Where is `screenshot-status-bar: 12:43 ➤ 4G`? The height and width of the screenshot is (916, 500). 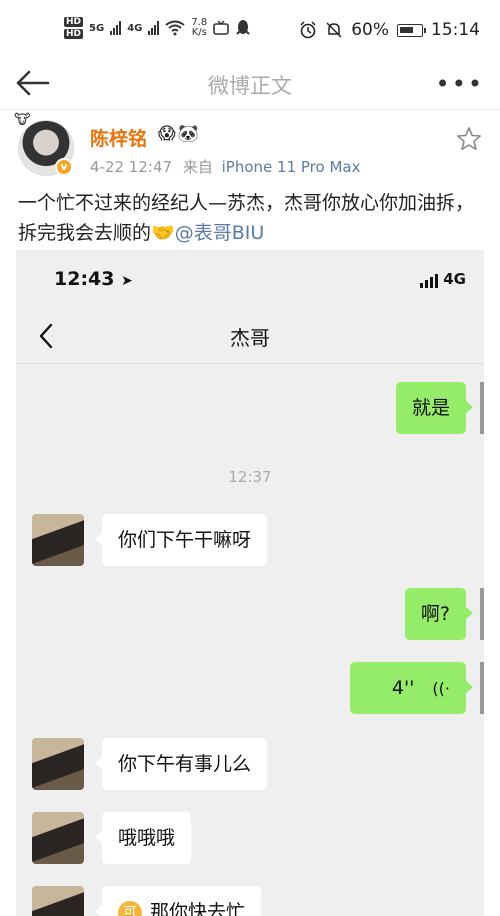 screenshot-status-bar: 12:43 ➤ 4G is located at coordinates (250, 279).